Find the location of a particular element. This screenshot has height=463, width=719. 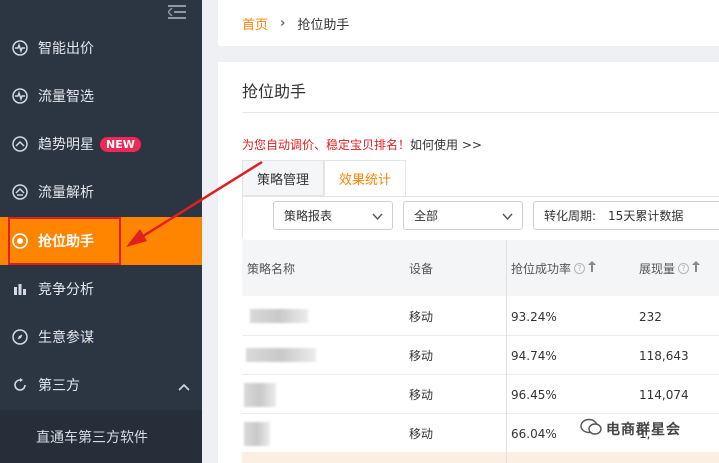

sidebar-item-trend-star: 趋势明星 NEW is located at coordinates (101, 144).